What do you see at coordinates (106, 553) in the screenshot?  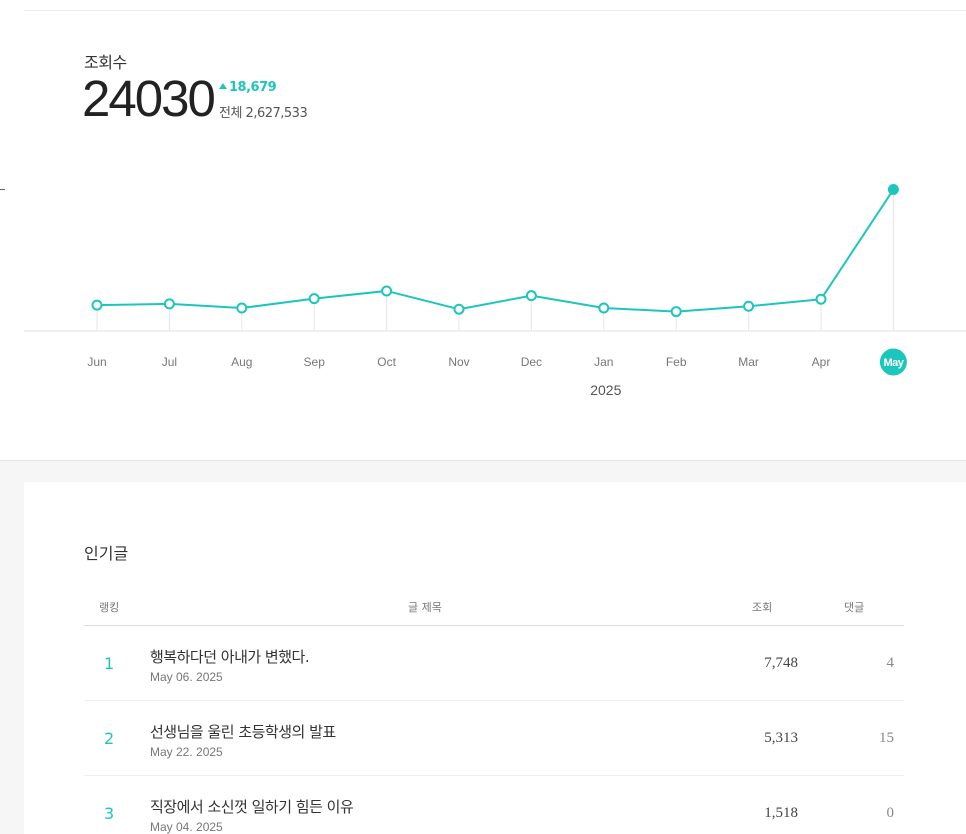 I see `popular-posts-title: 인기글` at bounding box center [106, 553].